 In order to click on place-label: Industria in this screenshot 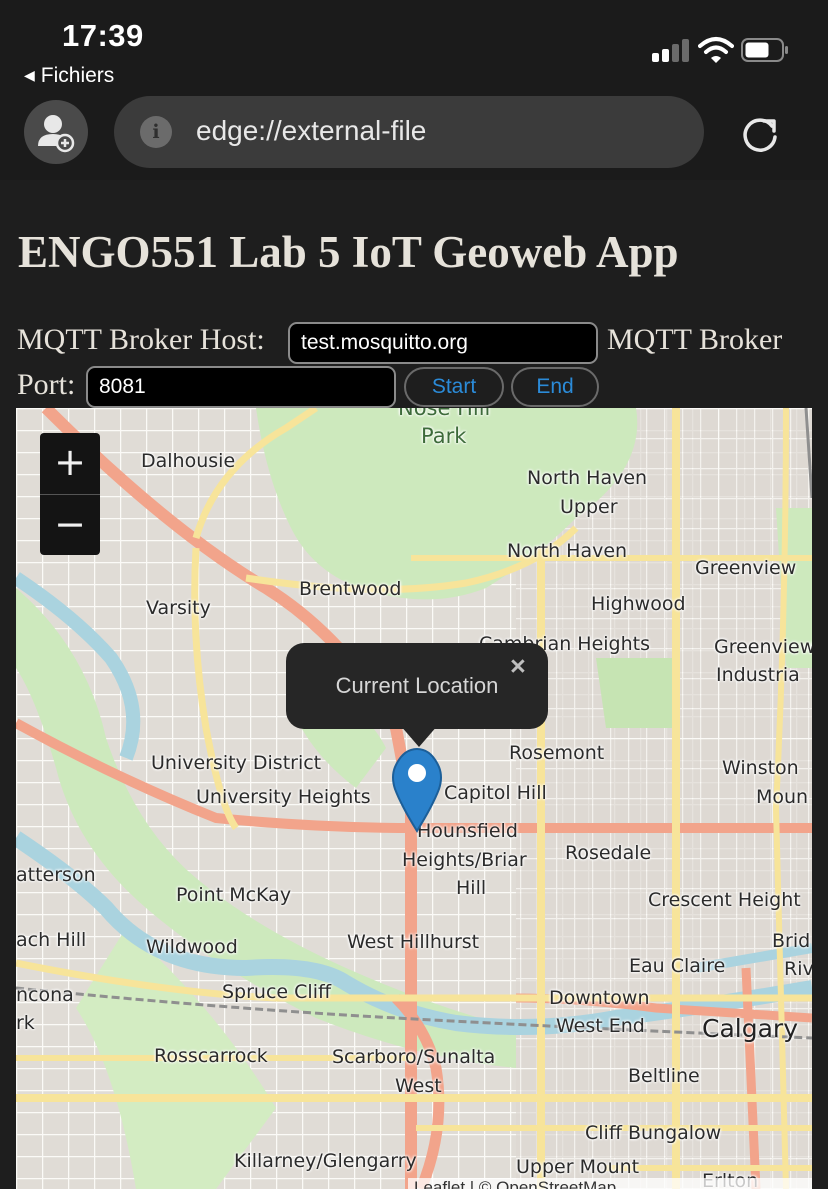, I will do `click(758, 675)`.